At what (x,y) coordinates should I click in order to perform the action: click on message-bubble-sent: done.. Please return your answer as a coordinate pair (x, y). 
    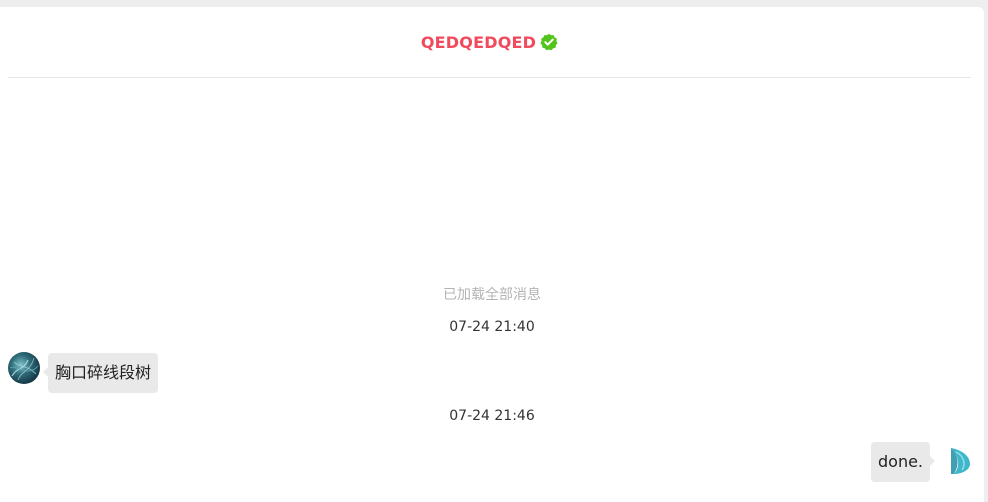
    Looking at the image, I should click on (903, 462).